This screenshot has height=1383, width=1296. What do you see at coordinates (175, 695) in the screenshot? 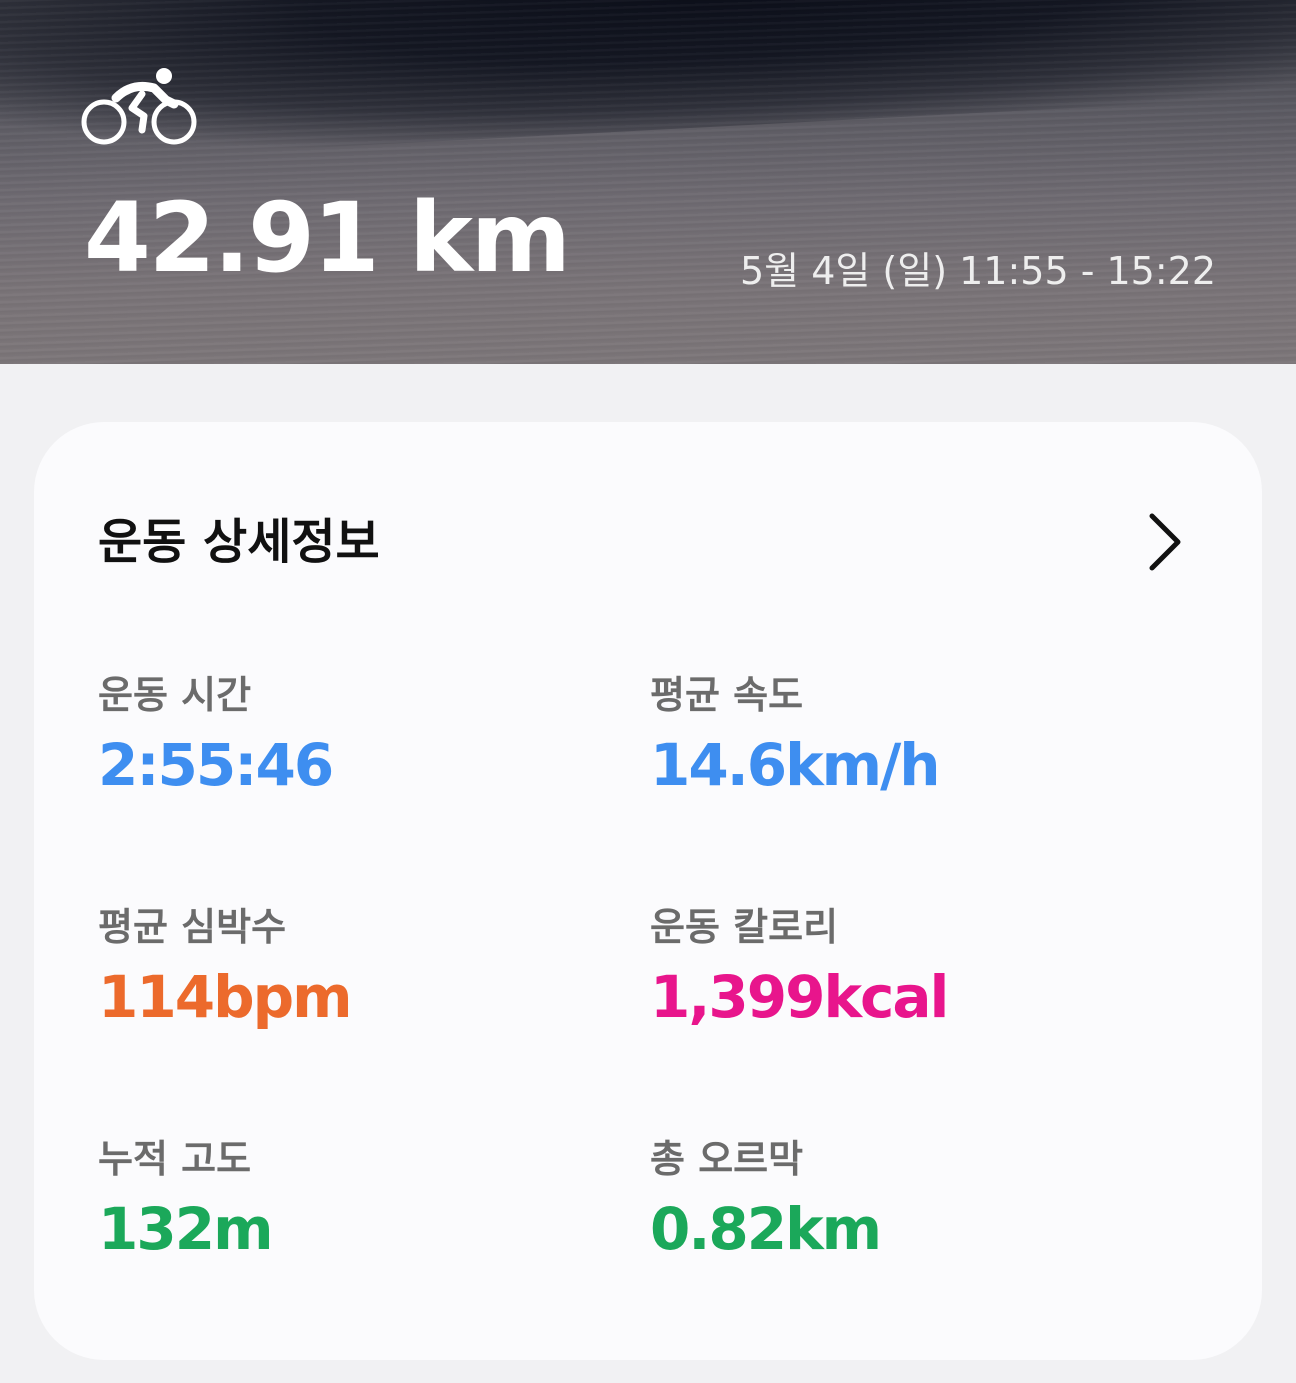
I see `stat-label: 운동 시간` at bounding box center [175, 695].